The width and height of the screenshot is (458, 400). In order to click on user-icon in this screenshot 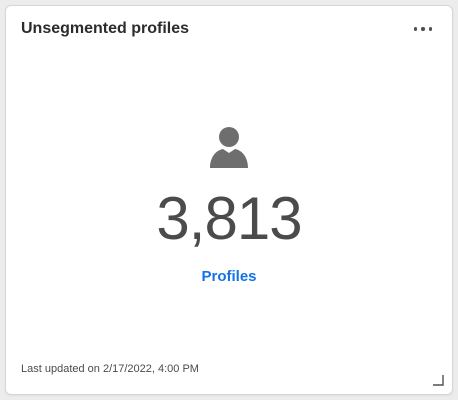, I will do `click(229, 147)`.